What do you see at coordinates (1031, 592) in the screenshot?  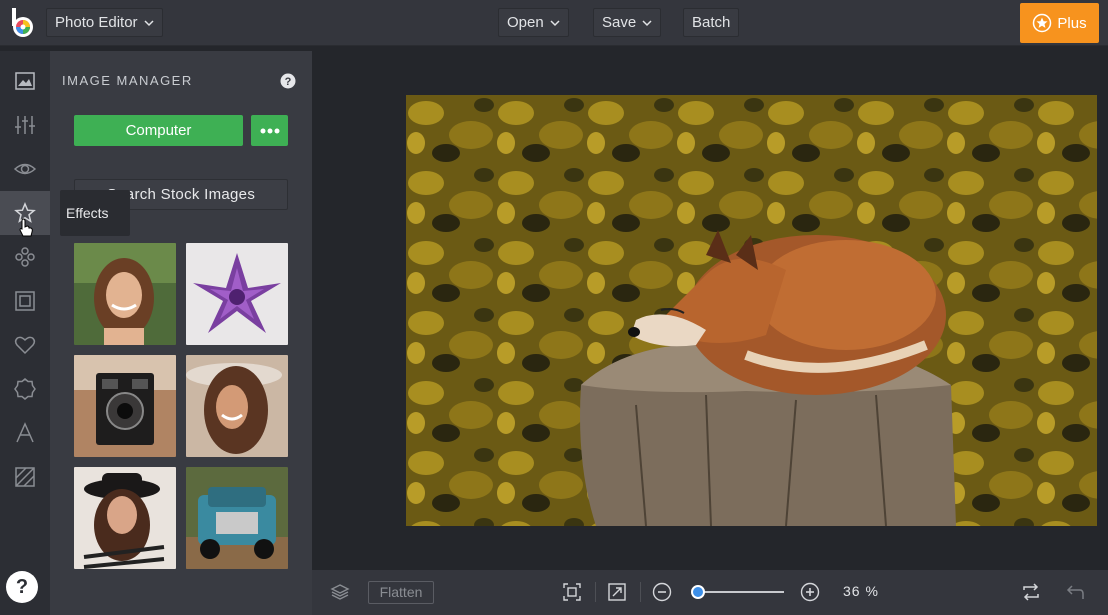 I see `swap-compare-icon` at bounding box center [1031, 592].